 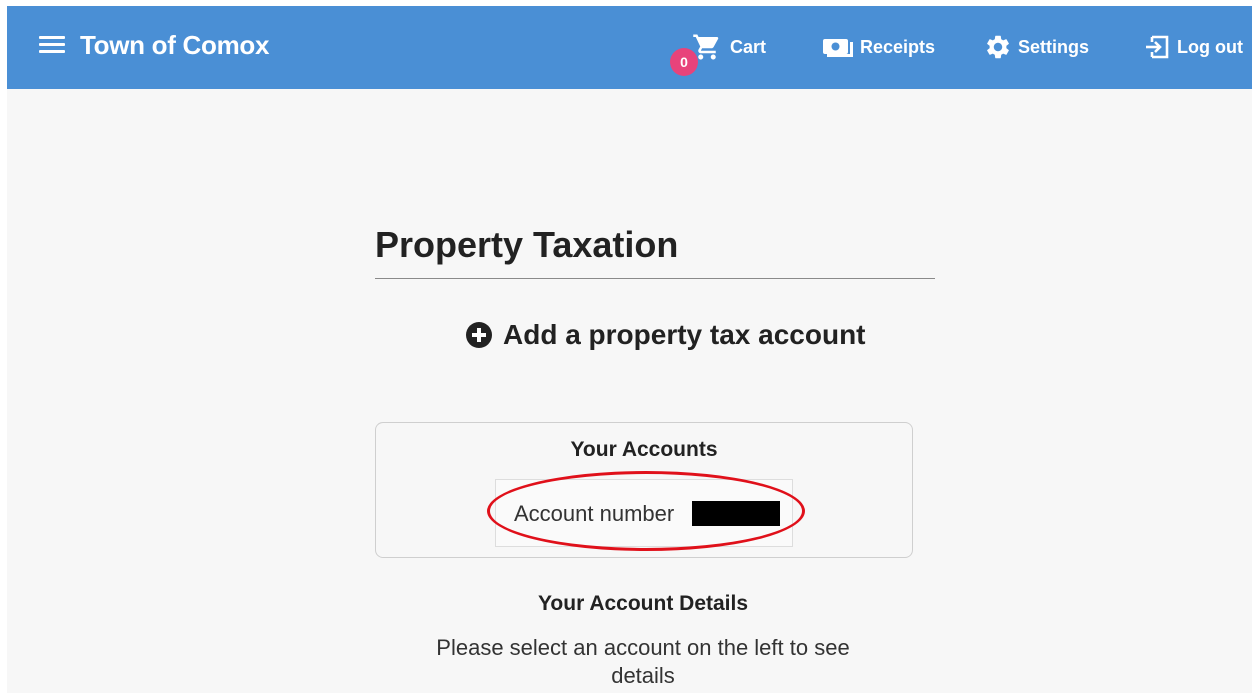 What do you see at coordinates (479, 335) in the screenshot?
I see `plus-circle-icon` at bounding box center [479, 335].